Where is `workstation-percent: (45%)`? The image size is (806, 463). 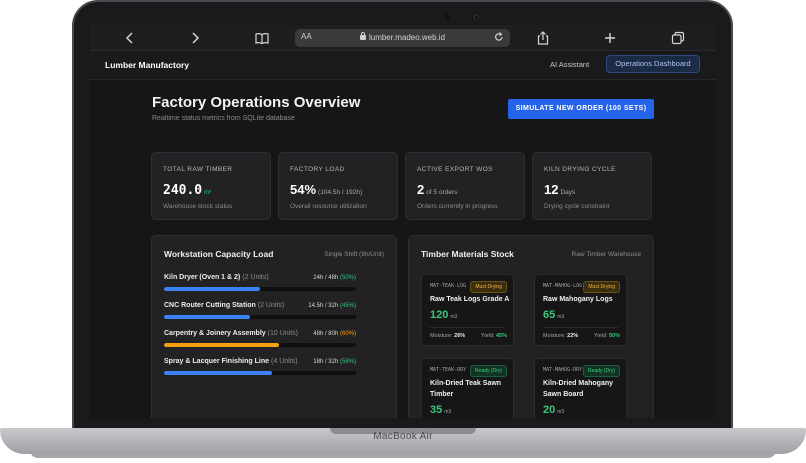
workstation-percent: (45%) is located at coordinates (347, 306).